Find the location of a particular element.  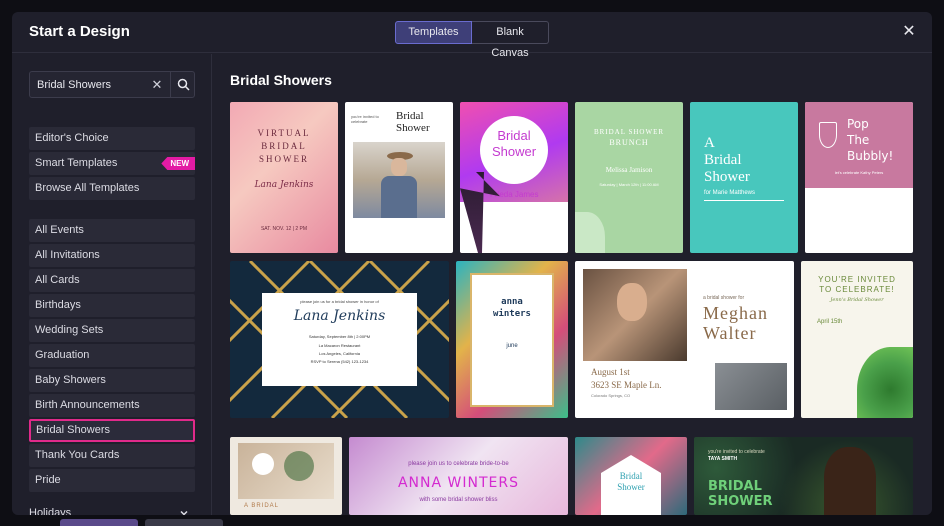

card-heading: VIRTUAL is located at coordinates (284, 133).